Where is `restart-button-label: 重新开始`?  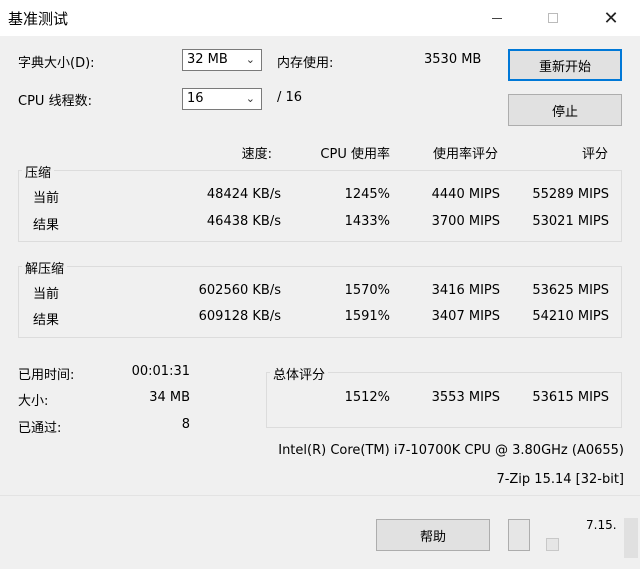 restart-button-label: 重新开始 is located at coordinates (564, 67).